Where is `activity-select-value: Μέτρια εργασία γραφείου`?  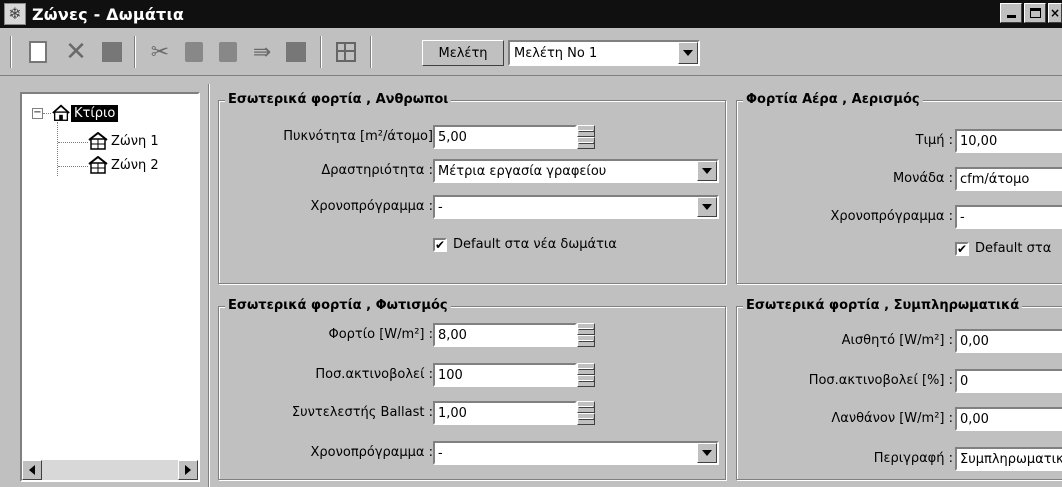 activity-select-value: Μέτρια εργασία γραφείου is located at coordinates (522, 171).